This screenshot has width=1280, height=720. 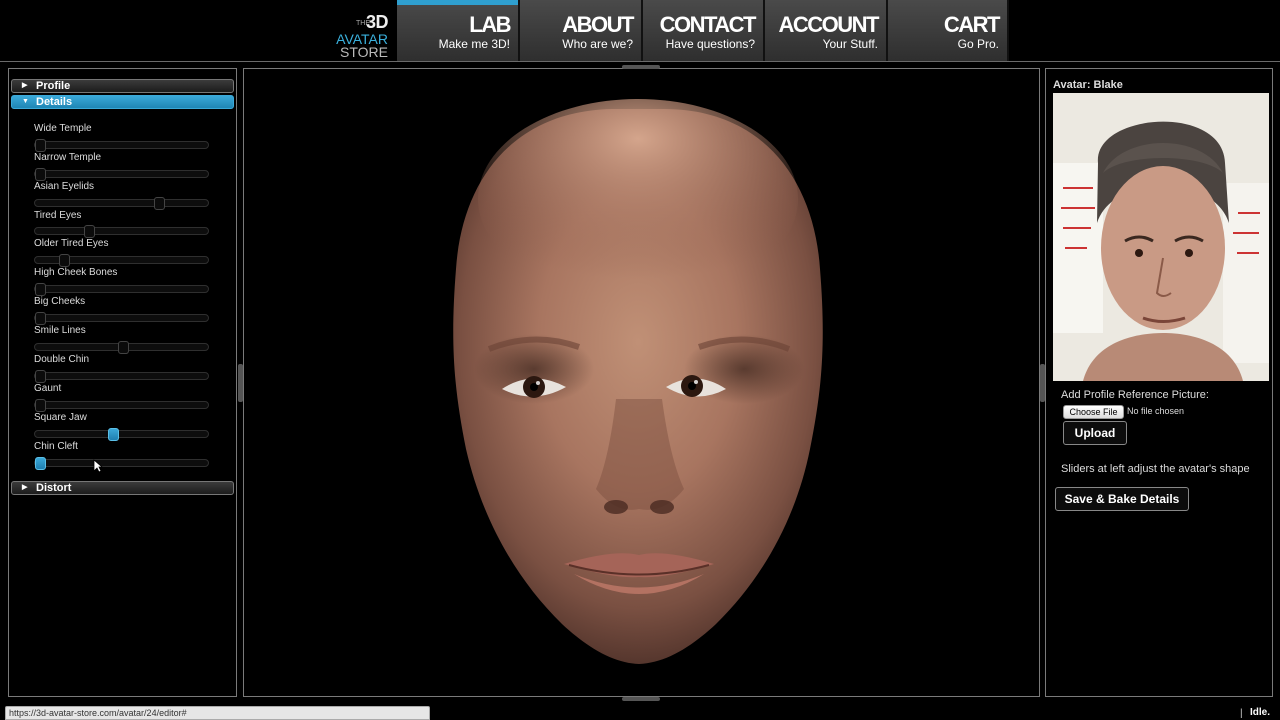 I want to click on slider-label-big-cheeks: Big Cheeks, so click(x=60, y=301).